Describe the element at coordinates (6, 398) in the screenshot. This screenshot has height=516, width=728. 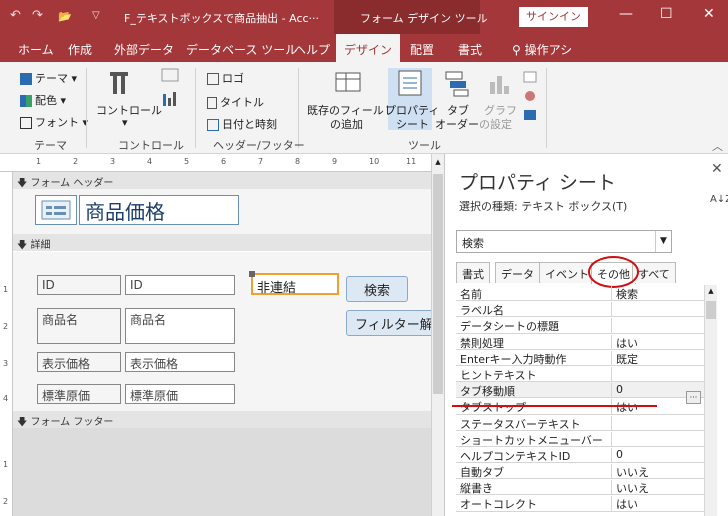
I see `ruler-mark: 4` at that location.